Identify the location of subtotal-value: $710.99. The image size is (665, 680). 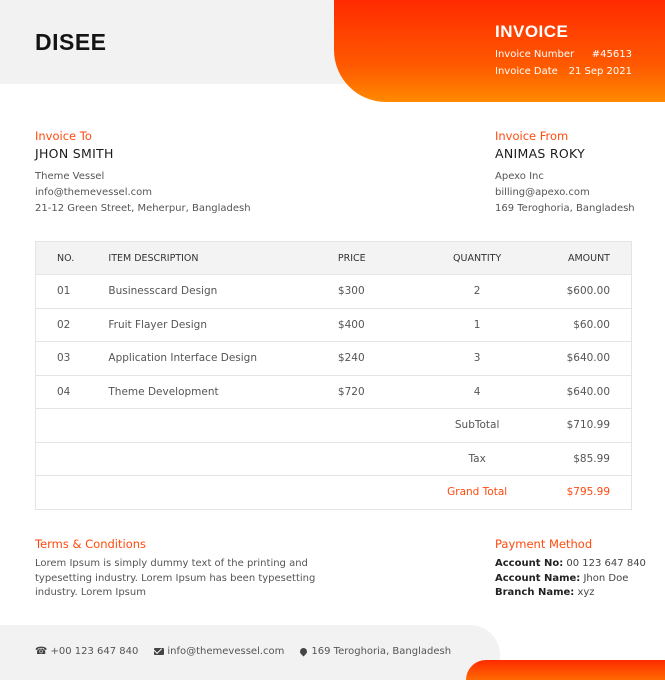
(585, 425).